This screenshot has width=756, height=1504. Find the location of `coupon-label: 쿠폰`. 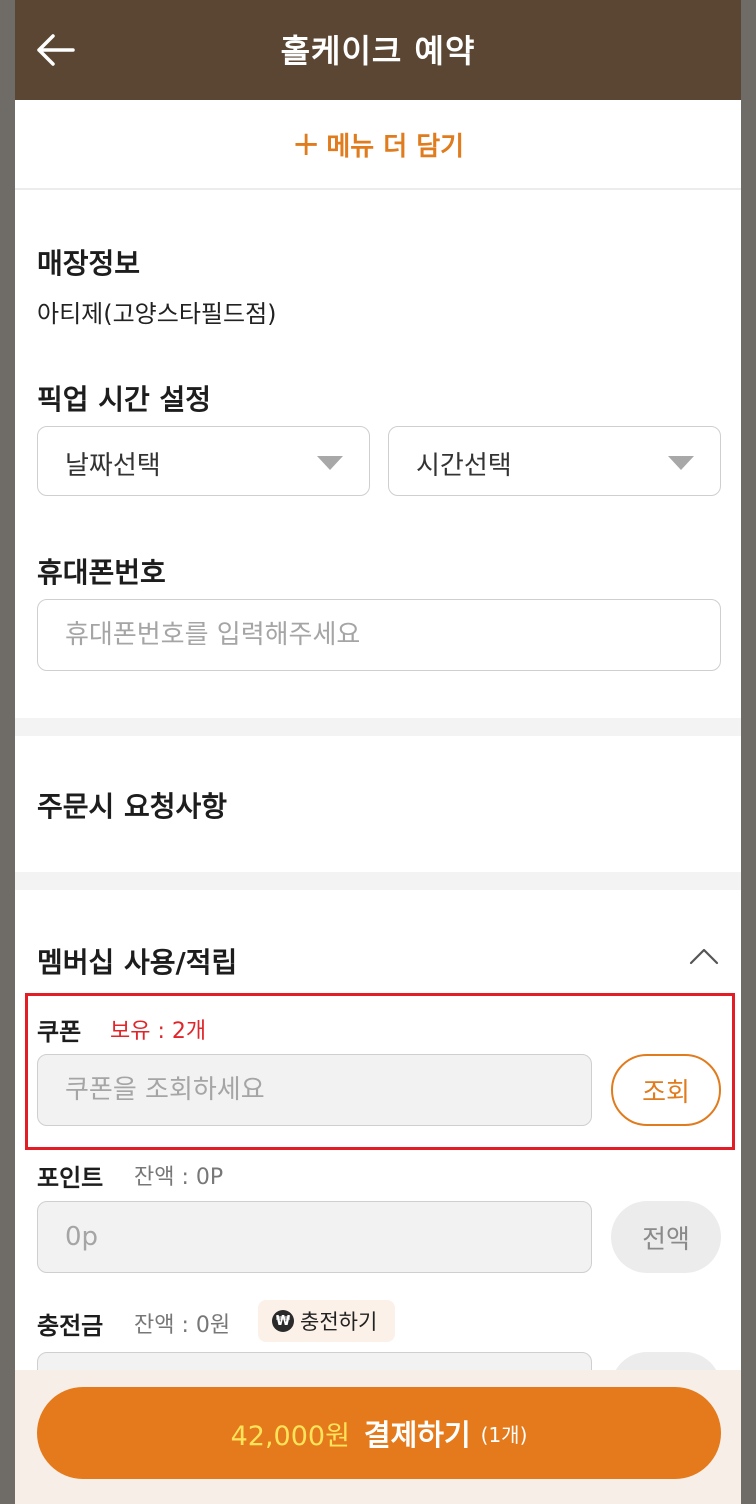

coupon-label: 쿠폰 is located at coordinates (59, 1032).